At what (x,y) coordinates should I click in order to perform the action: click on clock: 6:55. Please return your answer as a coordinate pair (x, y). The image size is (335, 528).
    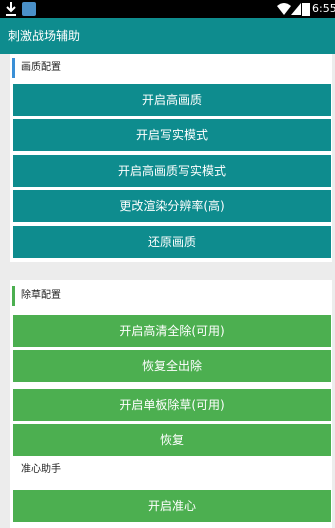
    Looking at the image, I should click on (323, 8).